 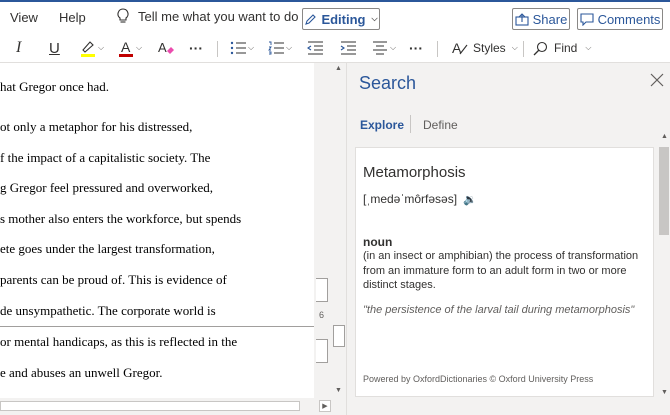 What do you see at coordinates (24, 17) in the screenshot?
I see `menu-view: View` at bounding box center [24, 17].